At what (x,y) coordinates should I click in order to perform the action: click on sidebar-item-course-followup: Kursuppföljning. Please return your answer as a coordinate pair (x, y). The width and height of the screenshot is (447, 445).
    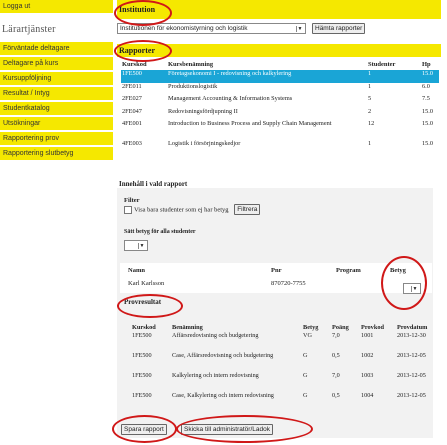
    Looking at the image, I should click on (56, 78).